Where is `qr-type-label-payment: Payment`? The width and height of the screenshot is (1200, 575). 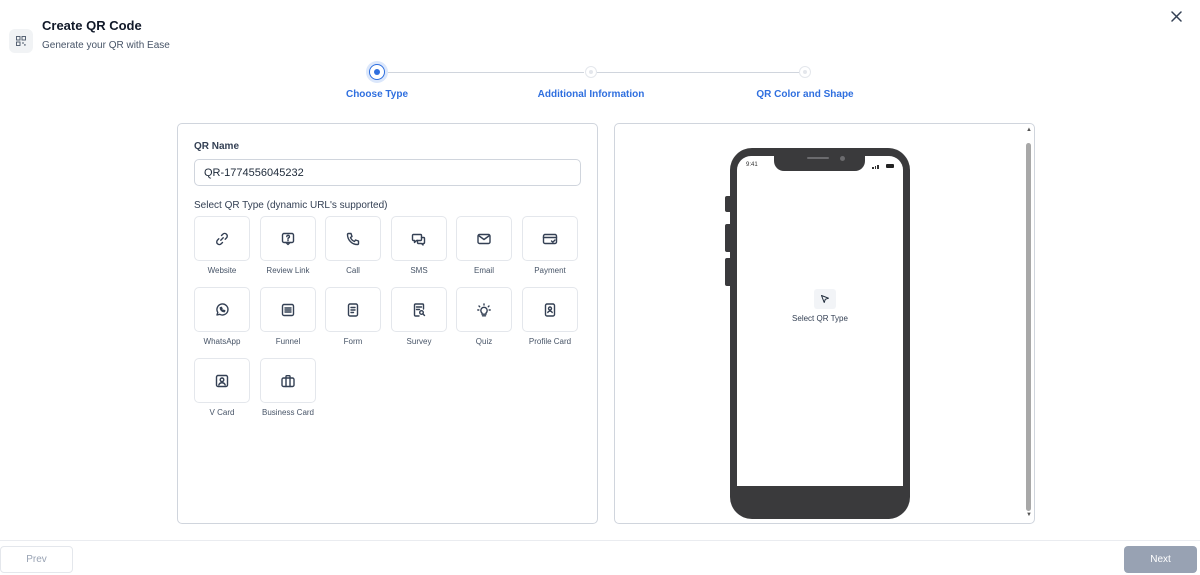
qr-type-label-payment: Payment is located at coordinates (550, 270).